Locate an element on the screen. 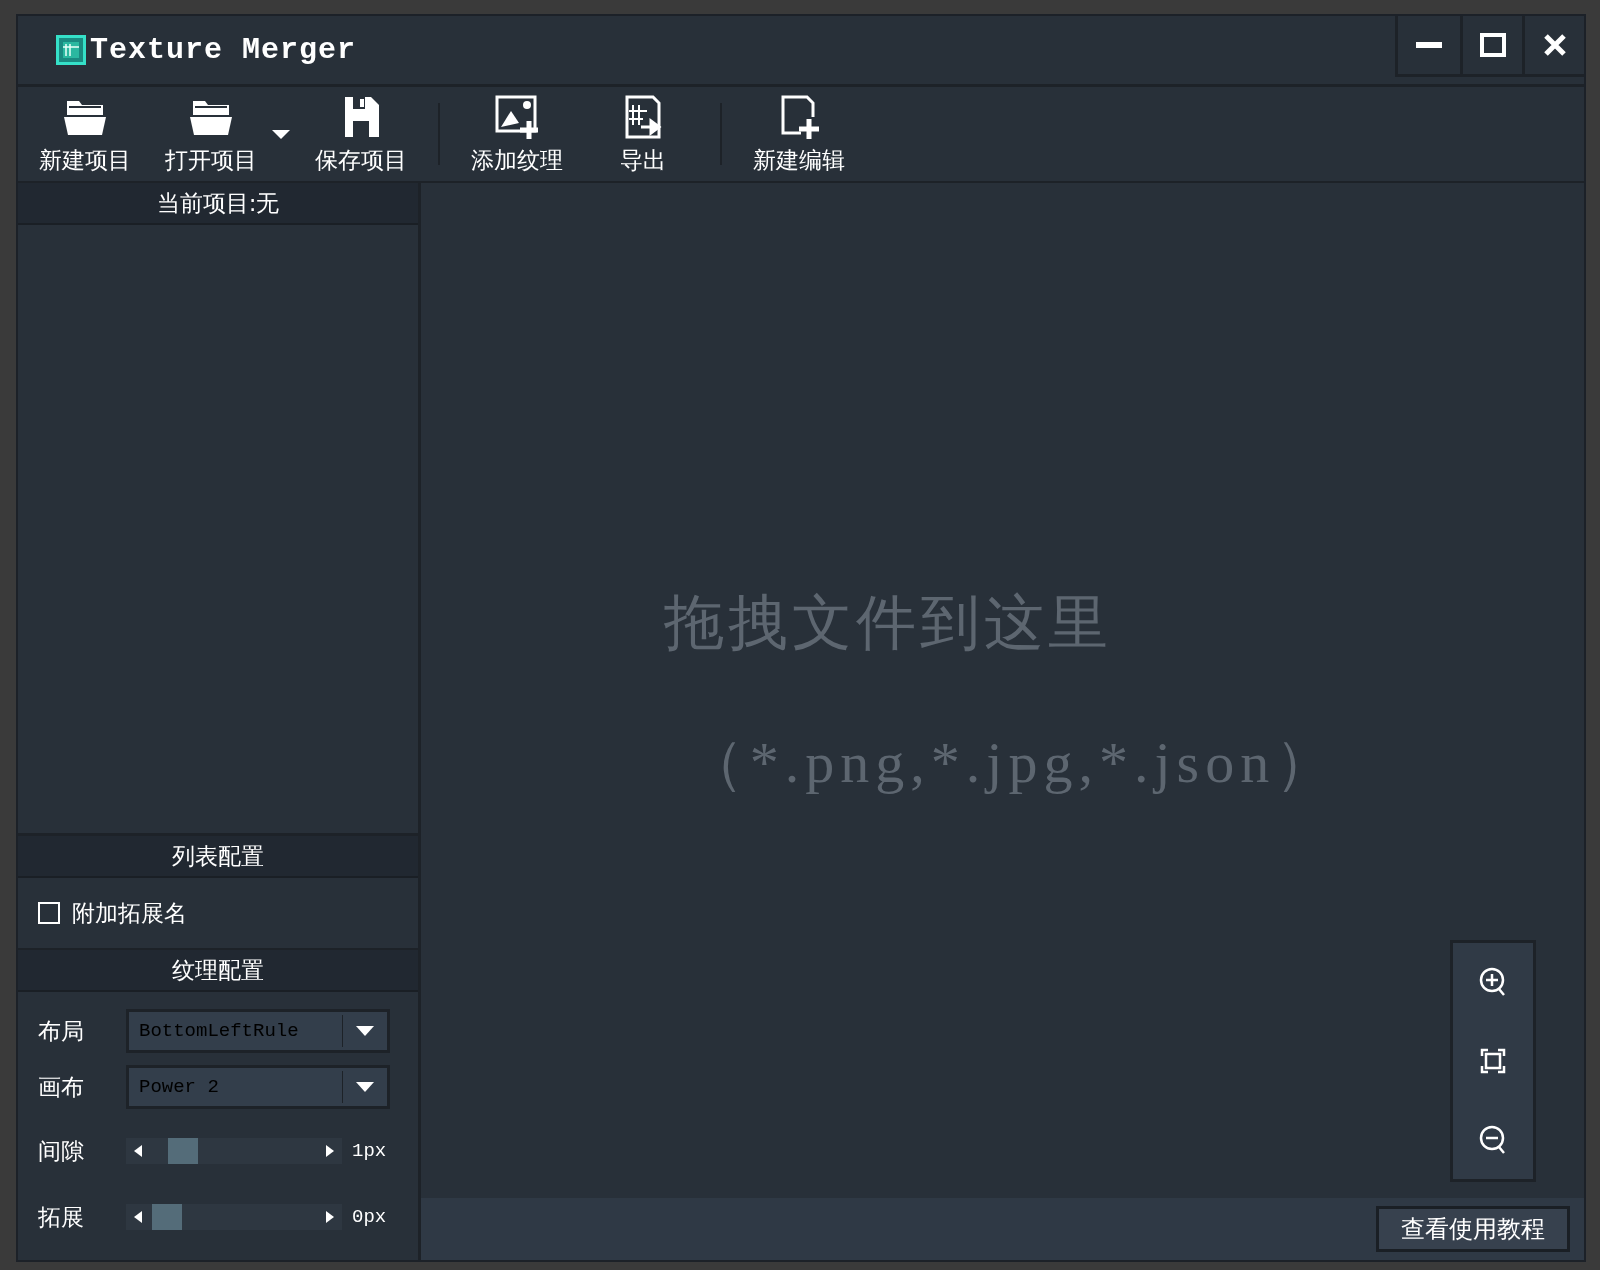 The image size is (1600, 1270). toolbar-button: 新建编辑 is located at coordinates (799, 134).